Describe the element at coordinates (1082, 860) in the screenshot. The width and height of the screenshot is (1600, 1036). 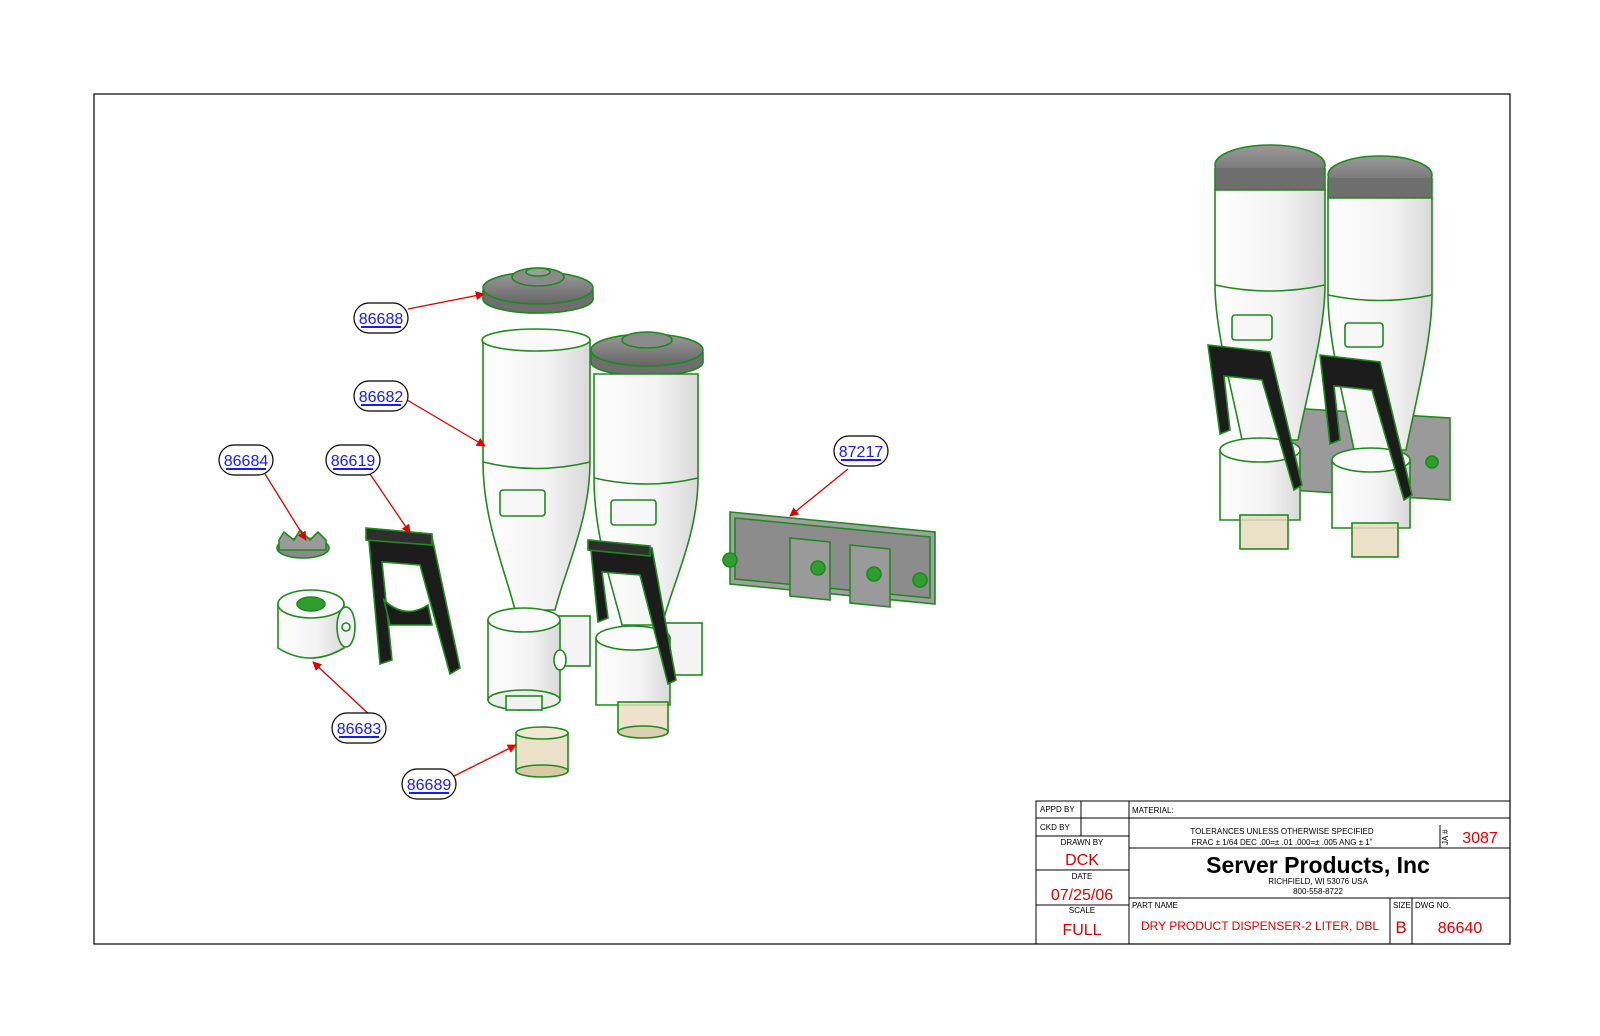
I see `drawn-by-value: DCK` at that location.